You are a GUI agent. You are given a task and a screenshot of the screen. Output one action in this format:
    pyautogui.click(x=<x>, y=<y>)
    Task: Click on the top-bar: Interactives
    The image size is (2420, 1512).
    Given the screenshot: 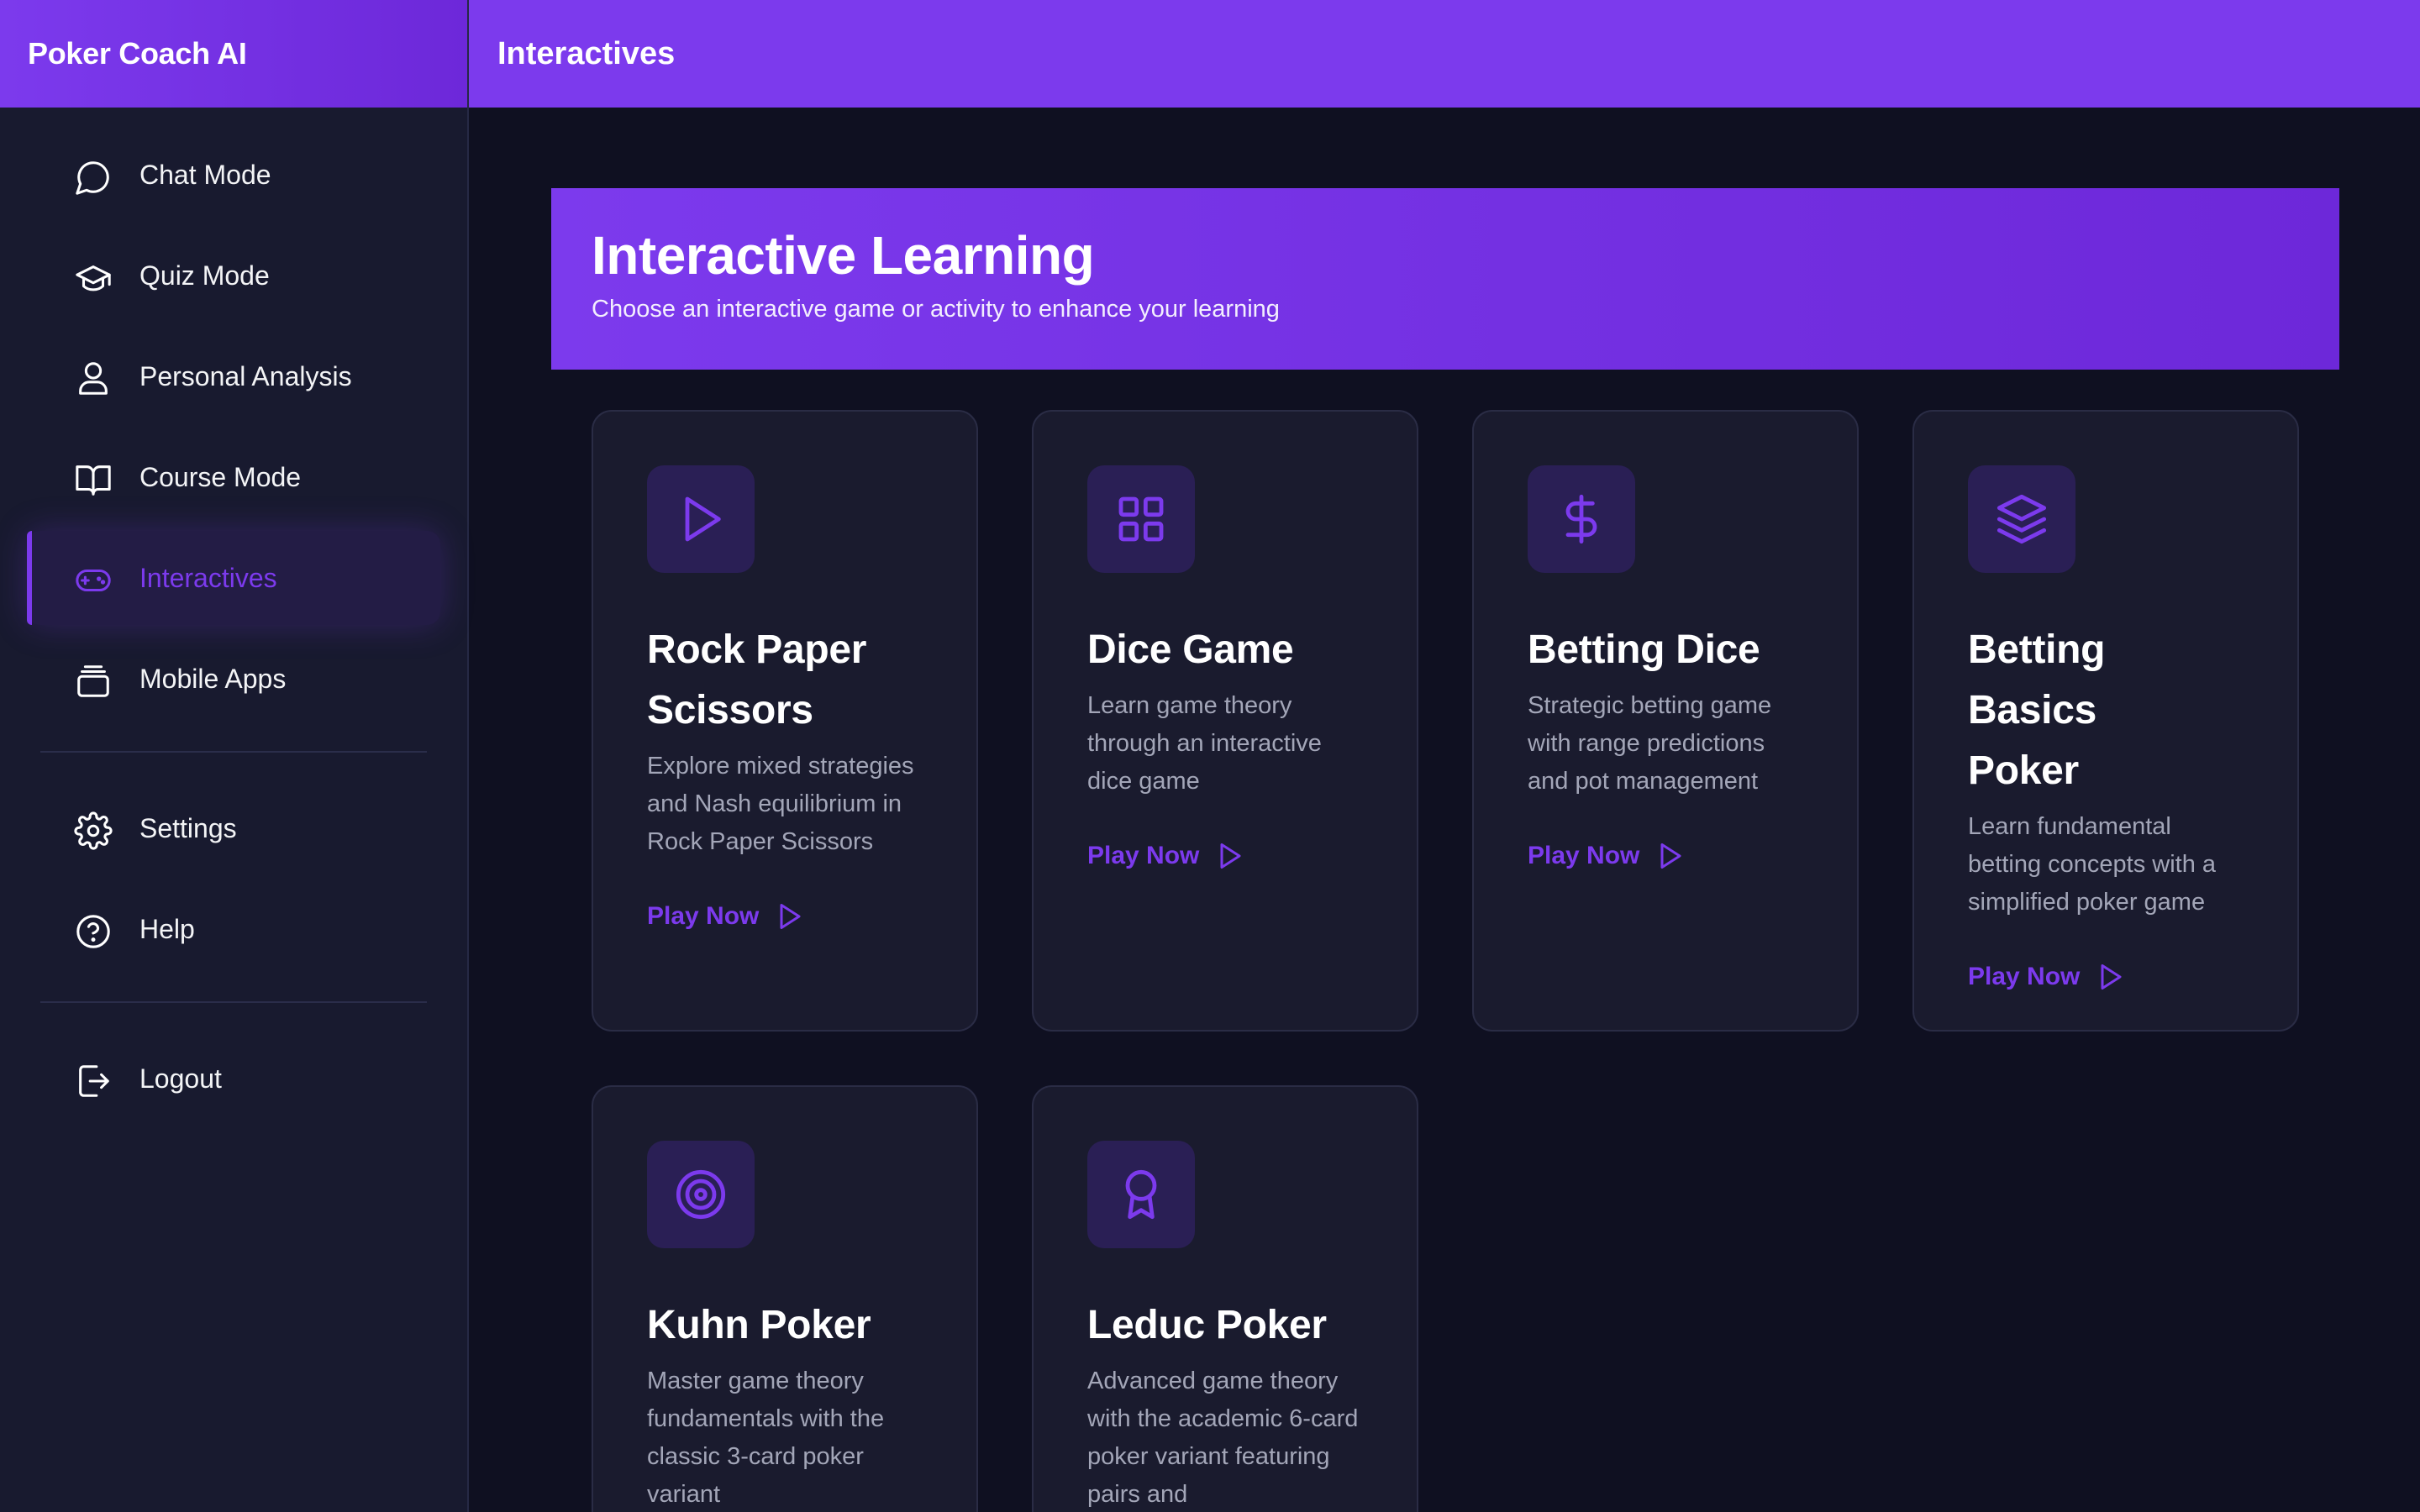 What is the action you would take?
    pyautogui.click(x=1444, y=54)
    